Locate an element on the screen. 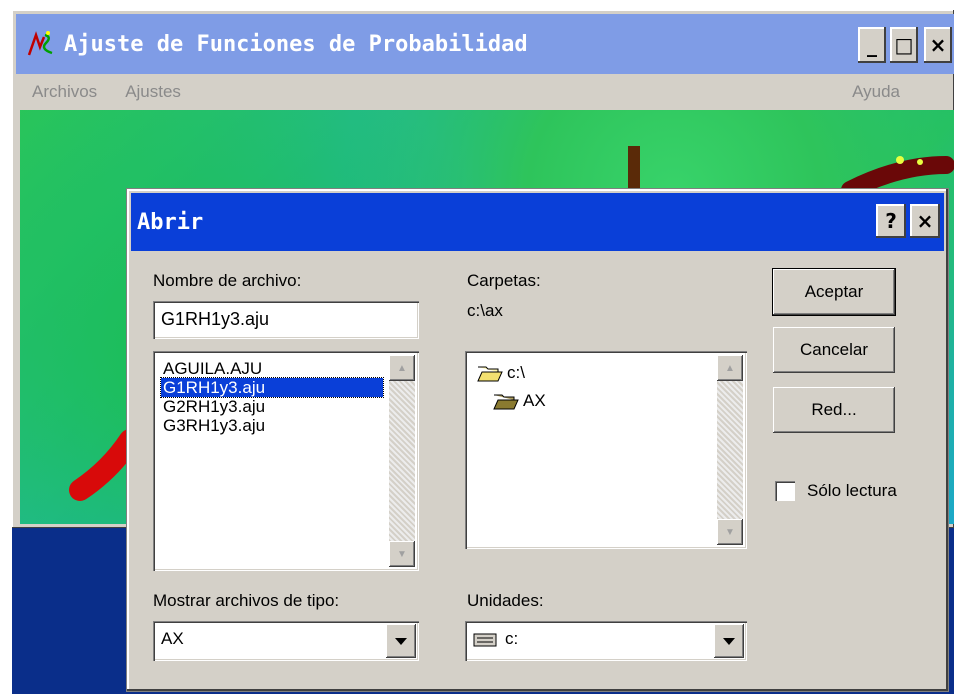 This screenshot has height=694, width=954. menu-bar: Archivos Ajustes Ayuda is located at coordinates (485, 92).